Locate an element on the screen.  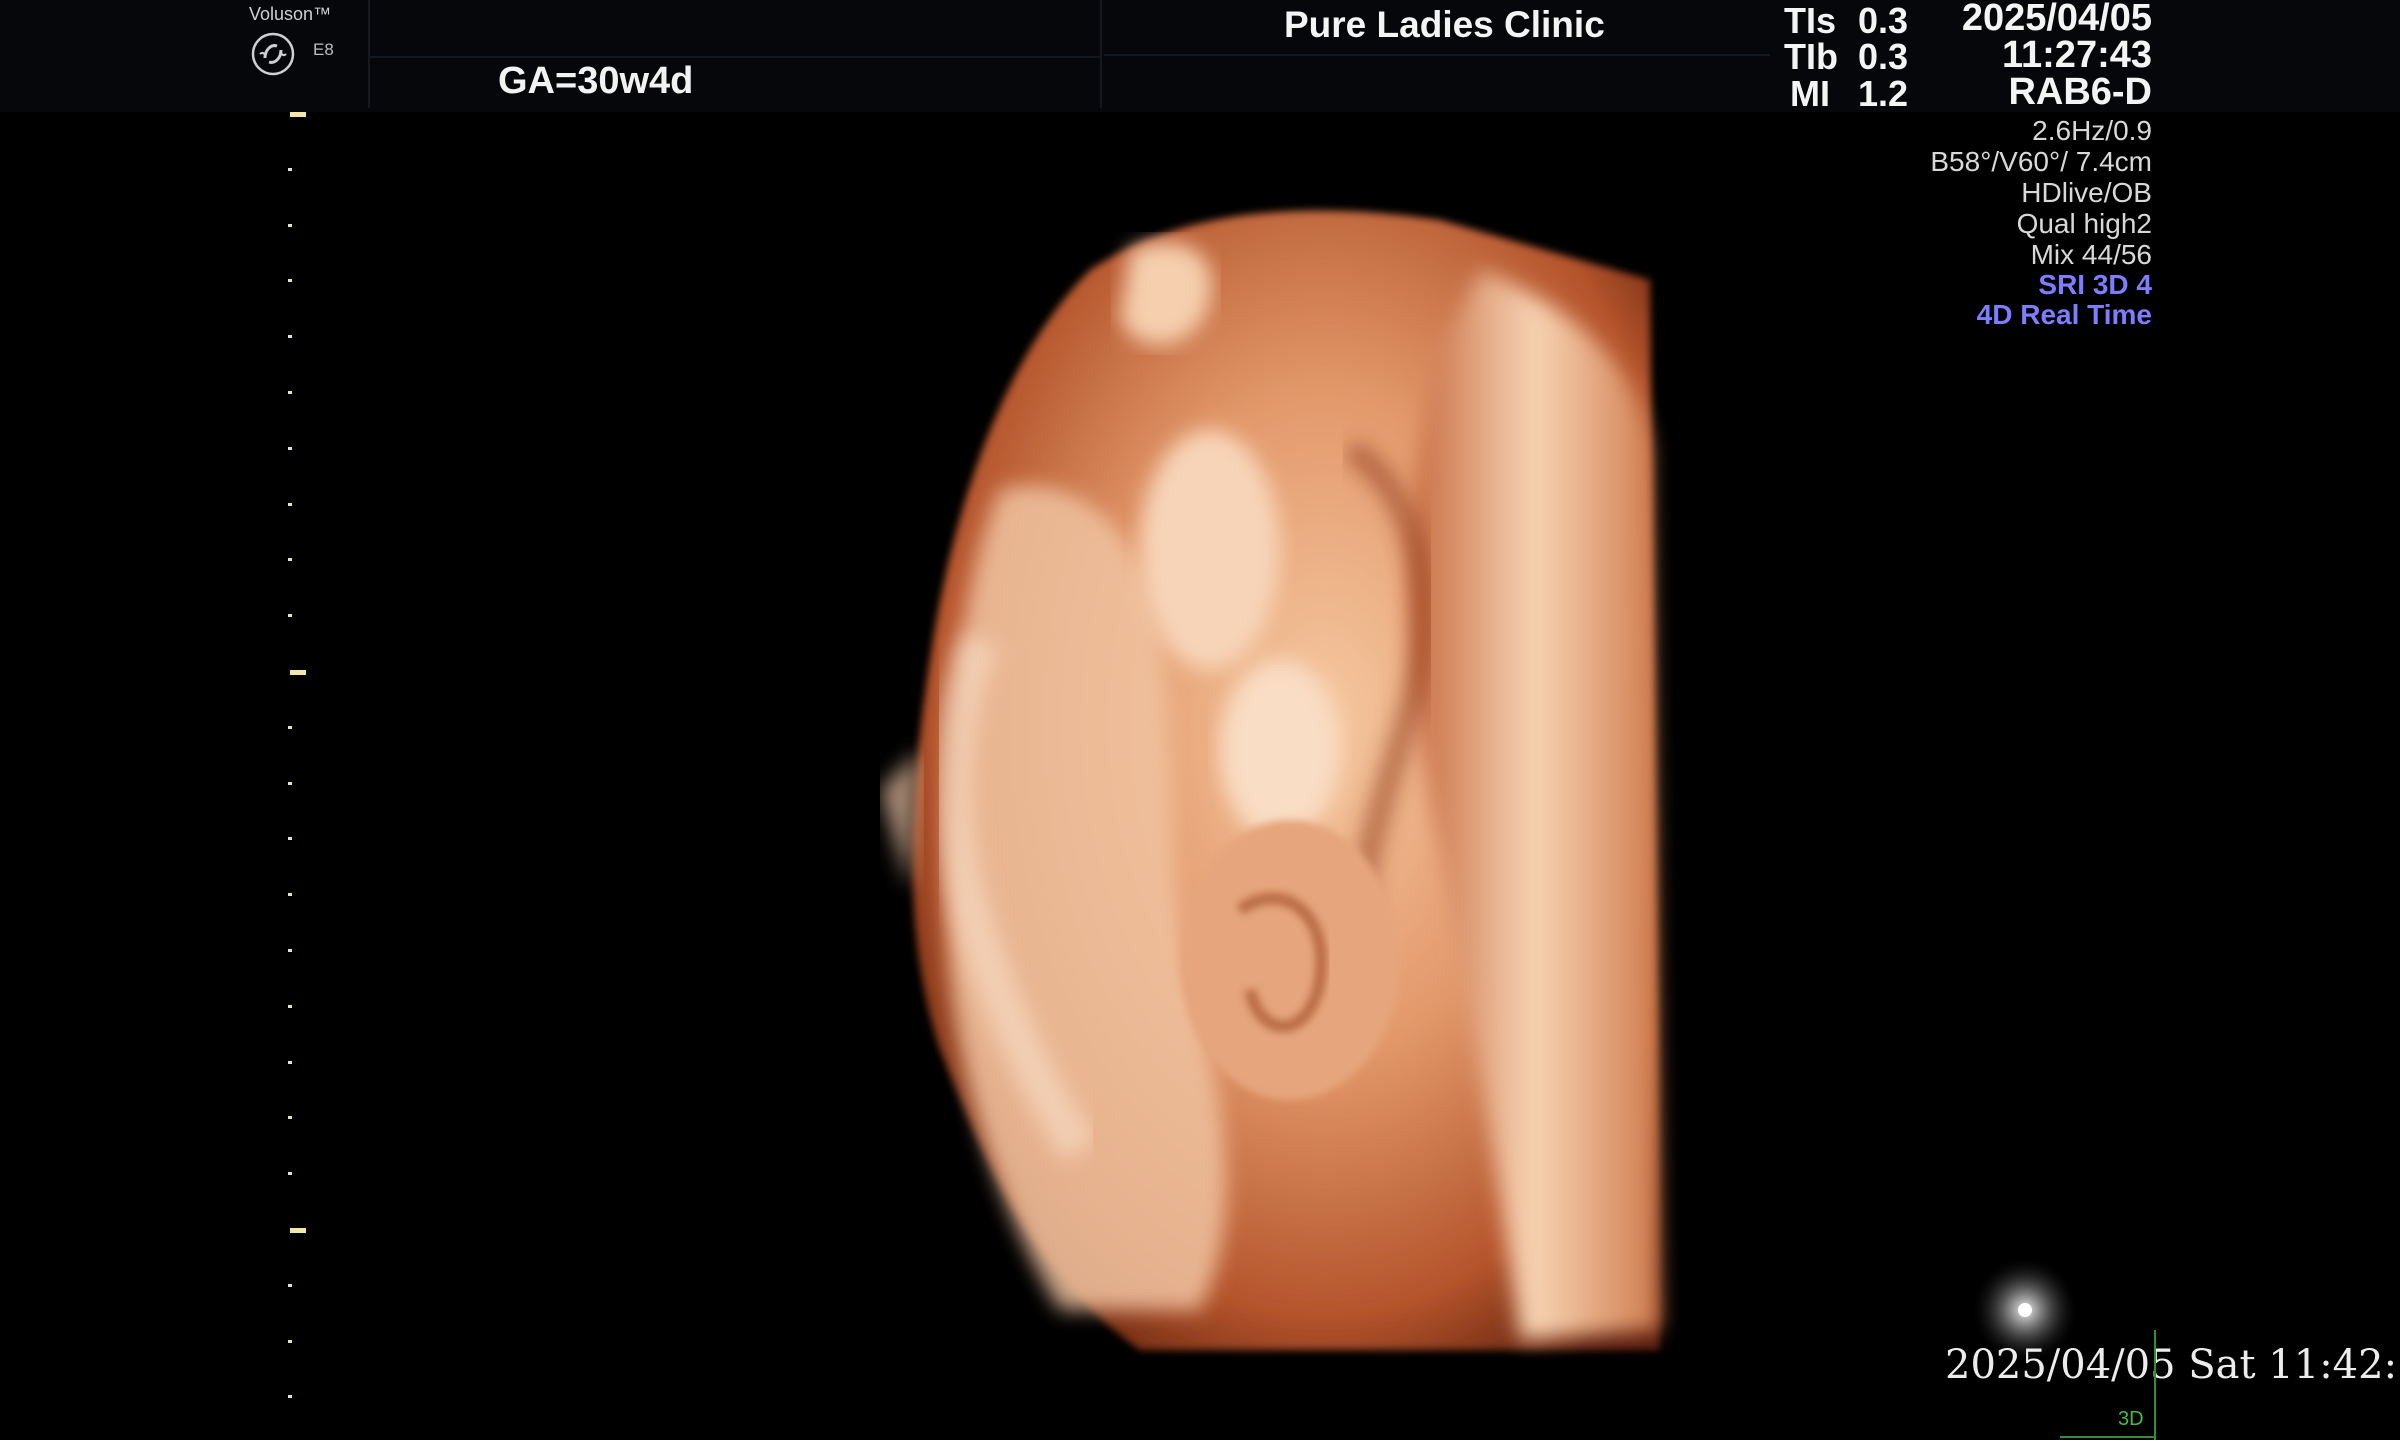
clinic-name: Pure Ladies Clinic is located at coordinates (1444, 24).